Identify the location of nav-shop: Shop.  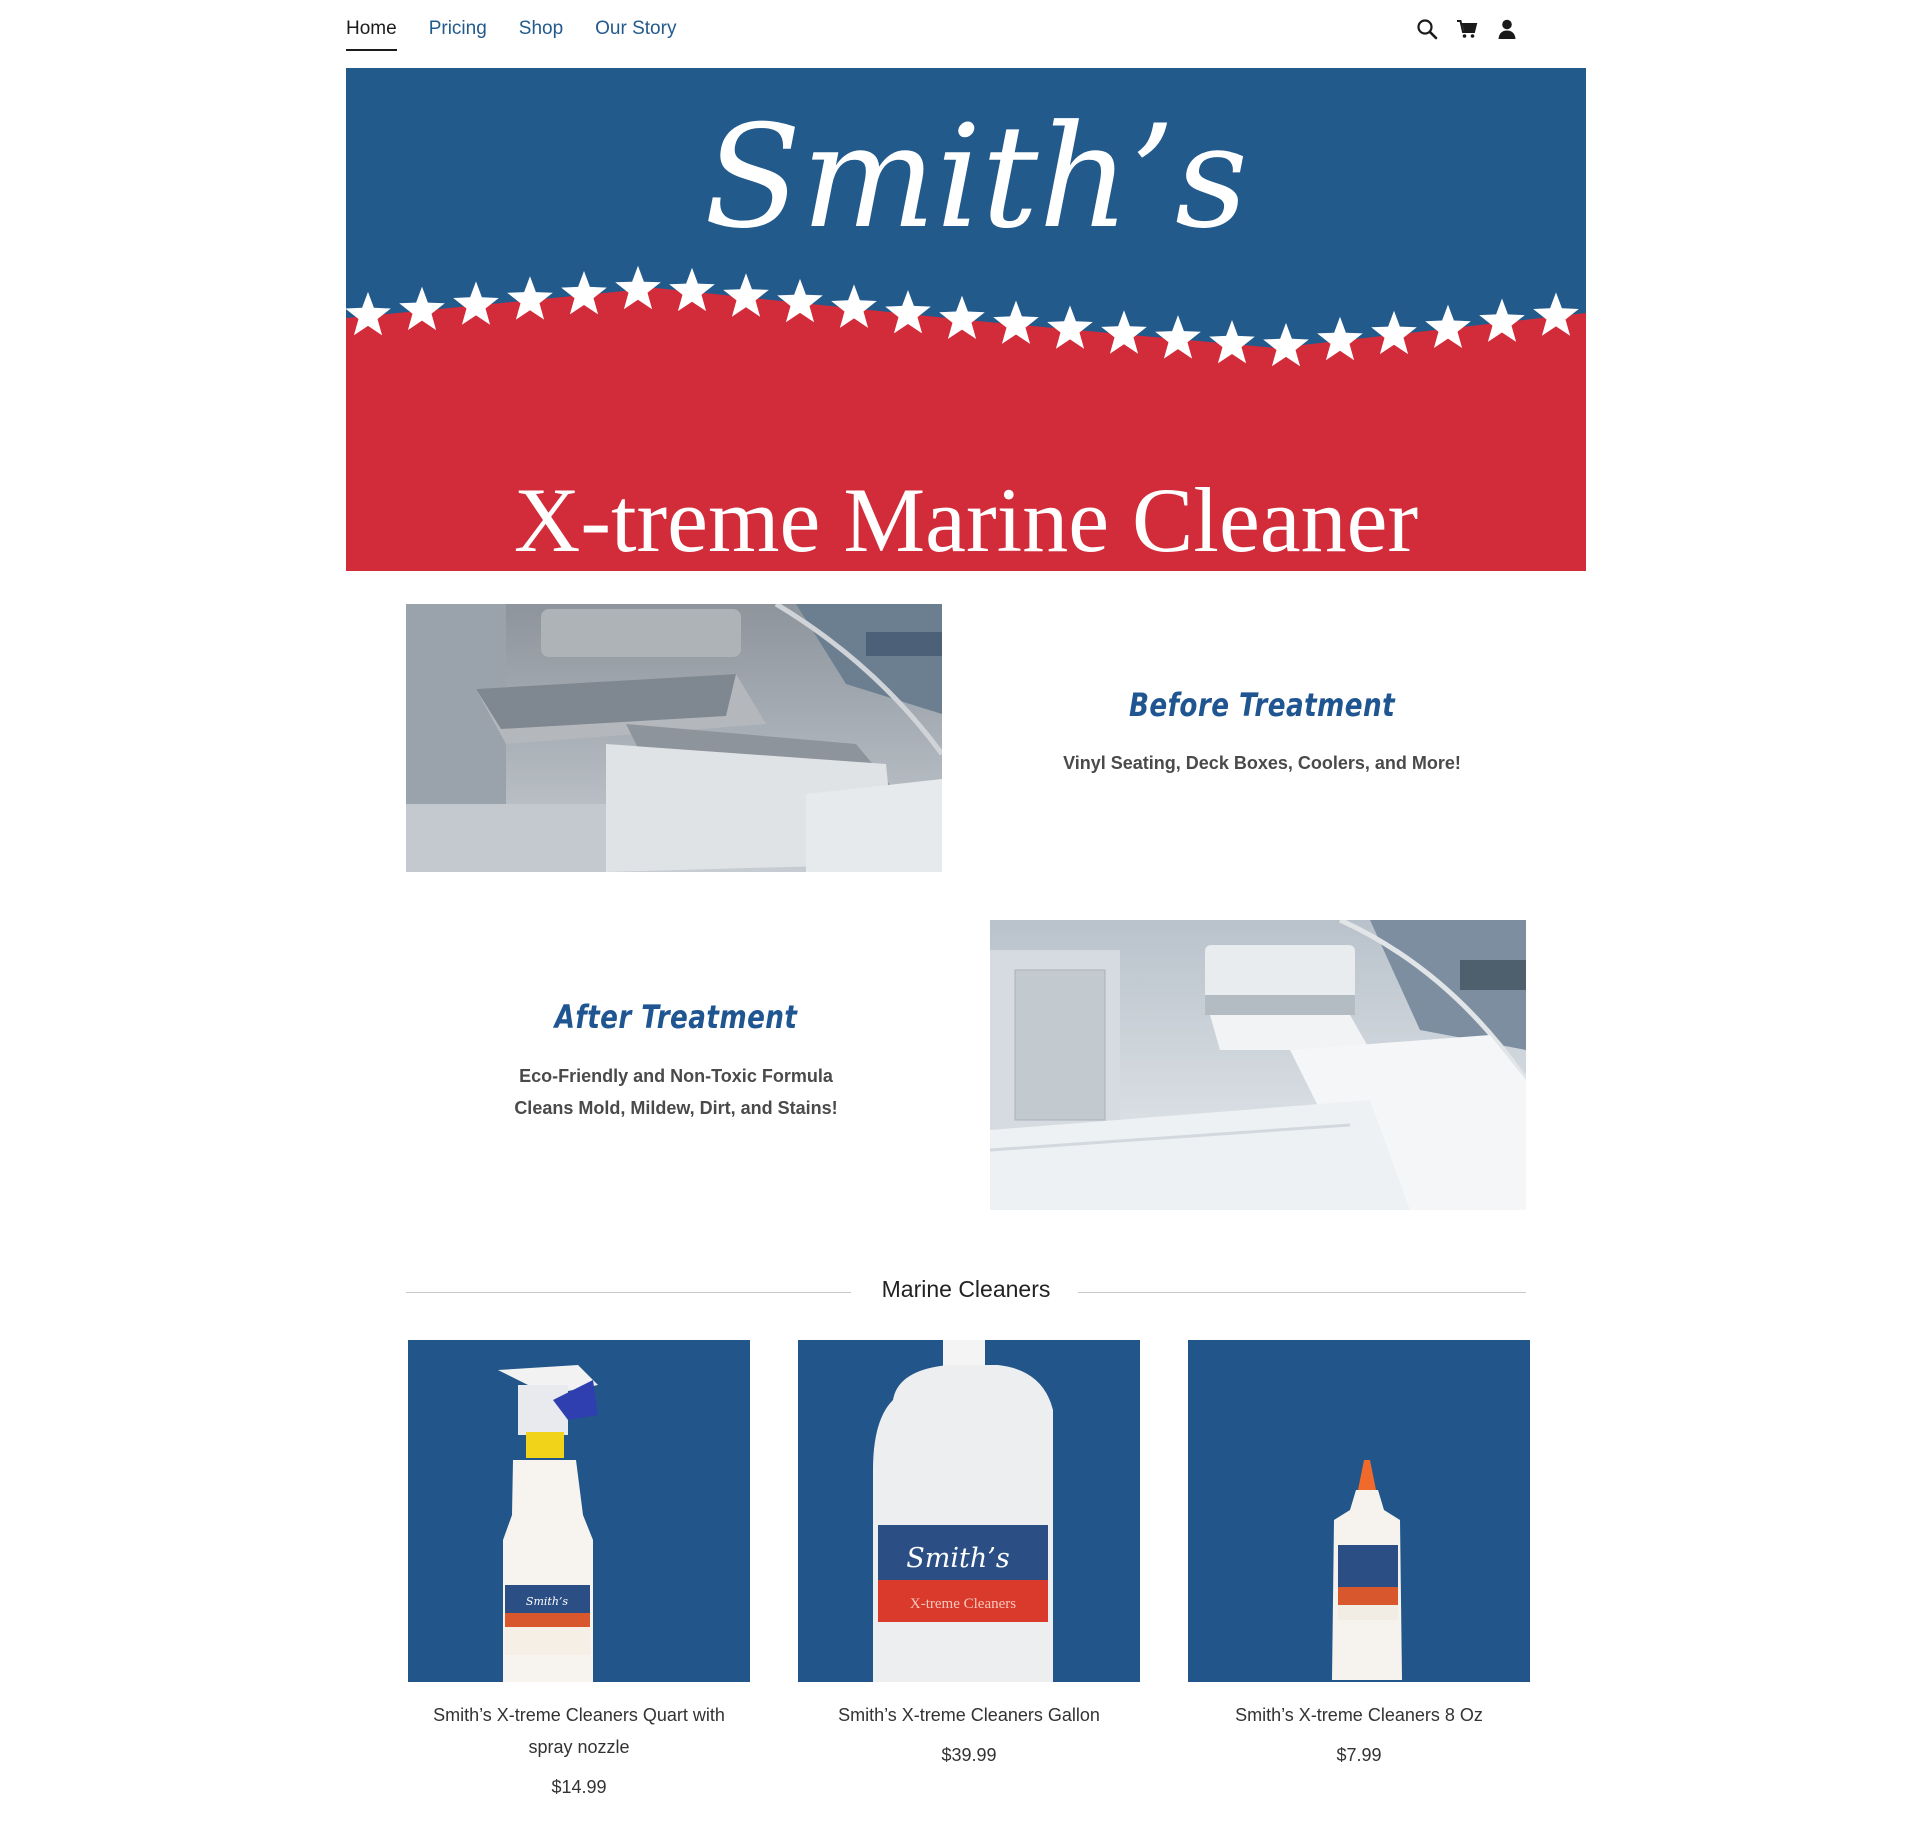
(541, 34).